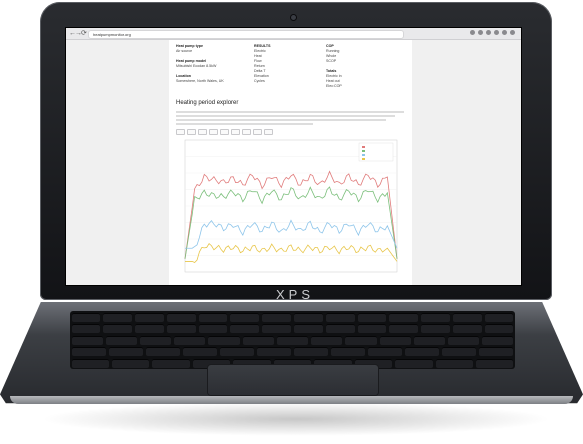 This screenshot has height=444, width=583. What do you see at coordinates (296, 419) in the screenshot?
I see `laptop-shadow` at bounding box center [296, 419].